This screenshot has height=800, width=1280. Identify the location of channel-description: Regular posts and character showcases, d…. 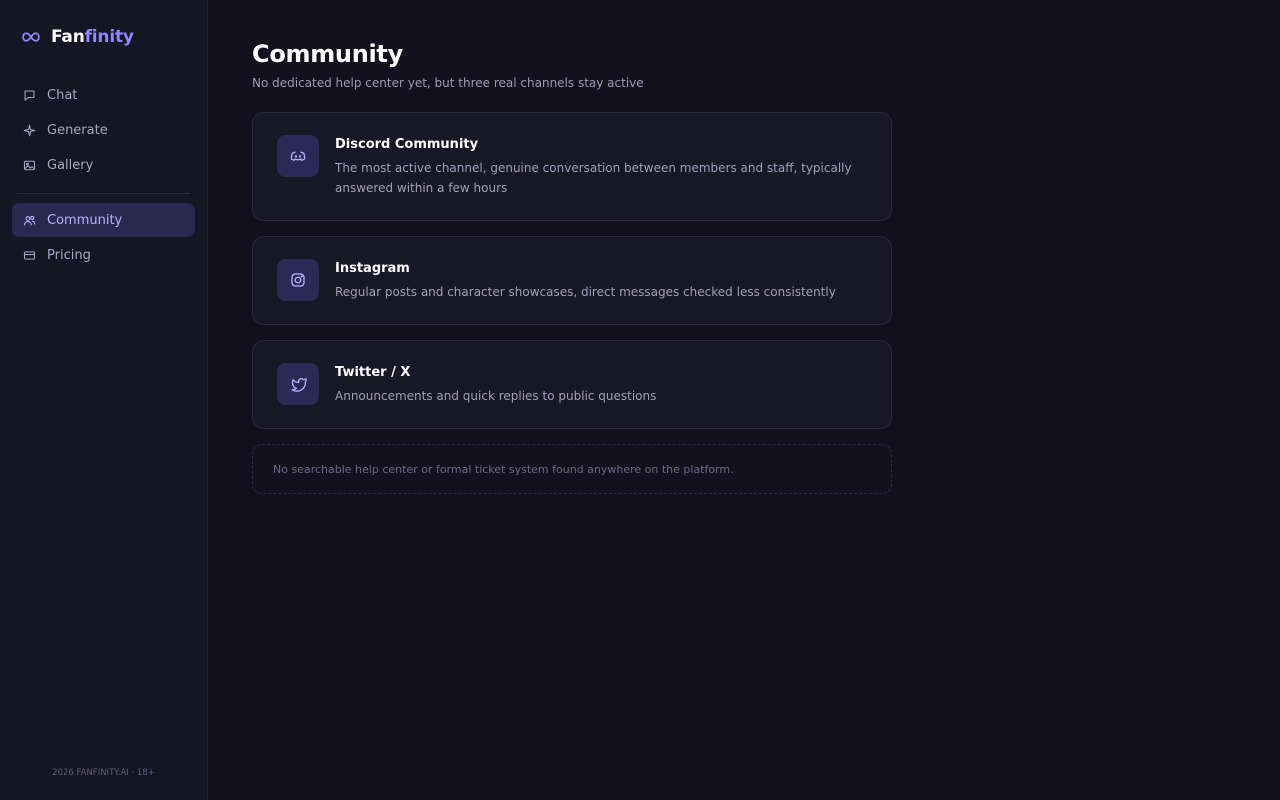
(585, 292).